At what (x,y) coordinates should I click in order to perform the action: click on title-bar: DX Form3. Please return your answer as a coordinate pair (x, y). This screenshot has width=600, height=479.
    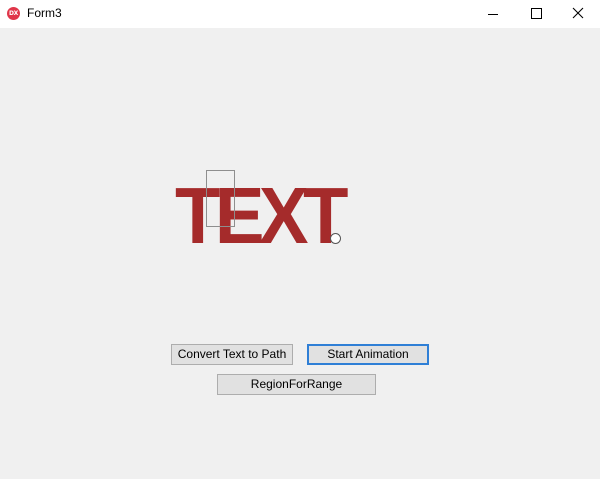
    Looking at the image, I should click on (300, 14).